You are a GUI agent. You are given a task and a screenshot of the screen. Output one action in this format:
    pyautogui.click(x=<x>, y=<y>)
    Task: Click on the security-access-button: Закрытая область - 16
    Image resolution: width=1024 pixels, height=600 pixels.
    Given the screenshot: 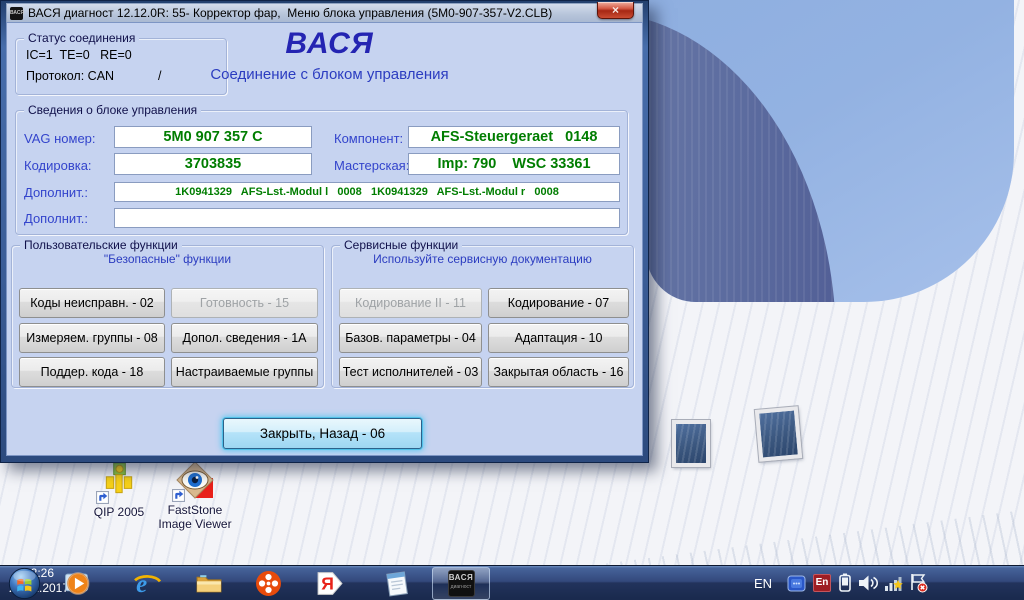 What is the action you would take?
    pyautogui.click(x=558, y=372)
    